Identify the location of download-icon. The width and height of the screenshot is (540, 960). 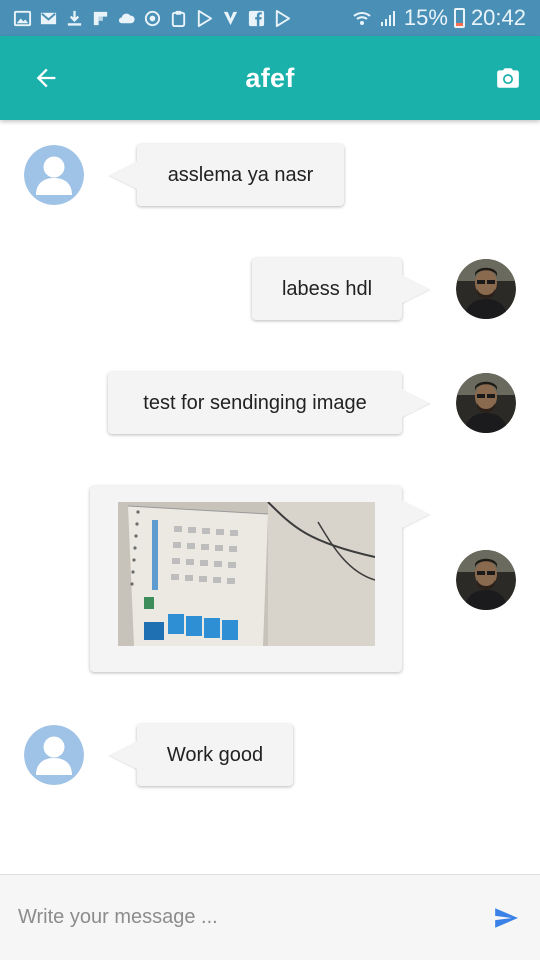
(74, 18).